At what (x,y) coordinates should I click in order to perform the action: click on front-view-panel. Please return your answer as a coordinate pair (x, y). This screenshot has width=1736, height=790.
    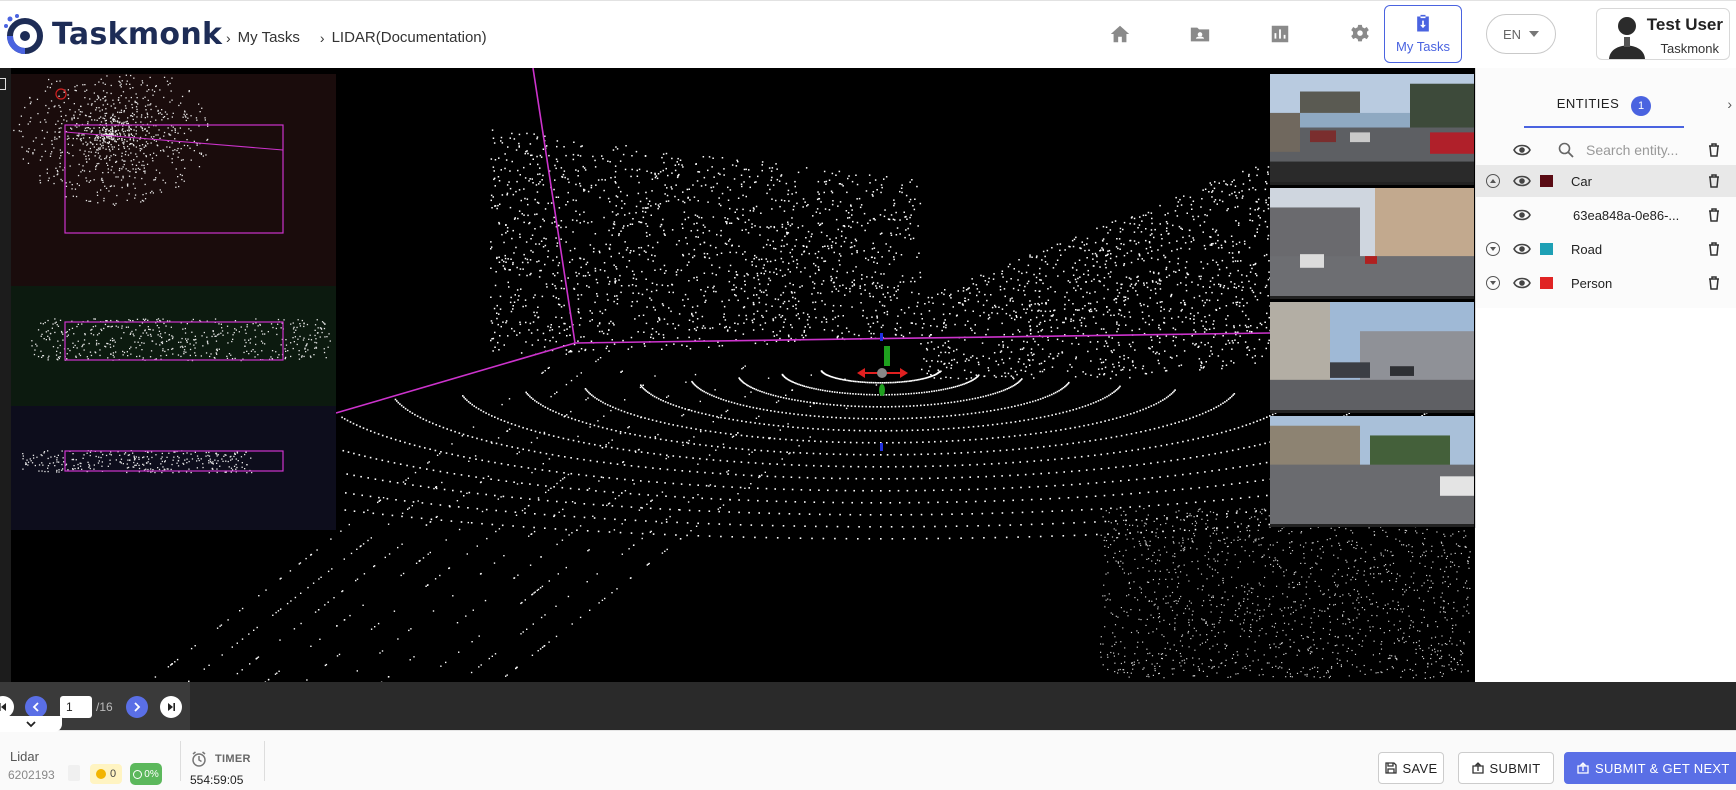
    Looking at the image, I should click on (173, 468).